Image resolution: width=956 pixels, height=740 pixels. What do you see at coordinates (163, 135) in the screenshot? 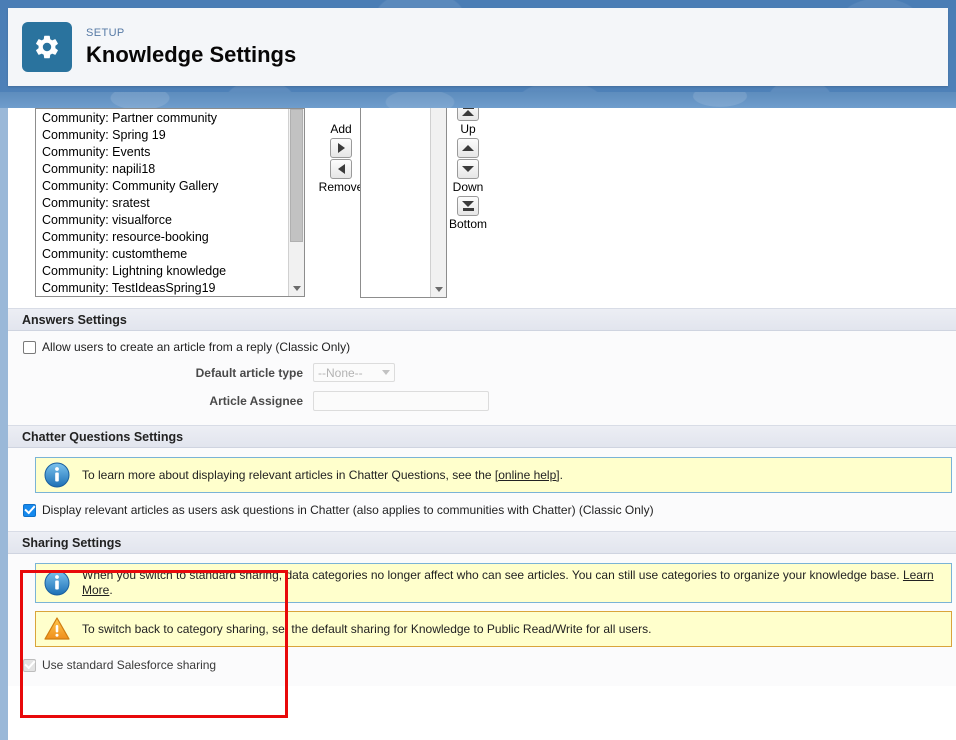
I see `list-item: Community: Spring 19` at bounding box center [163, 135].